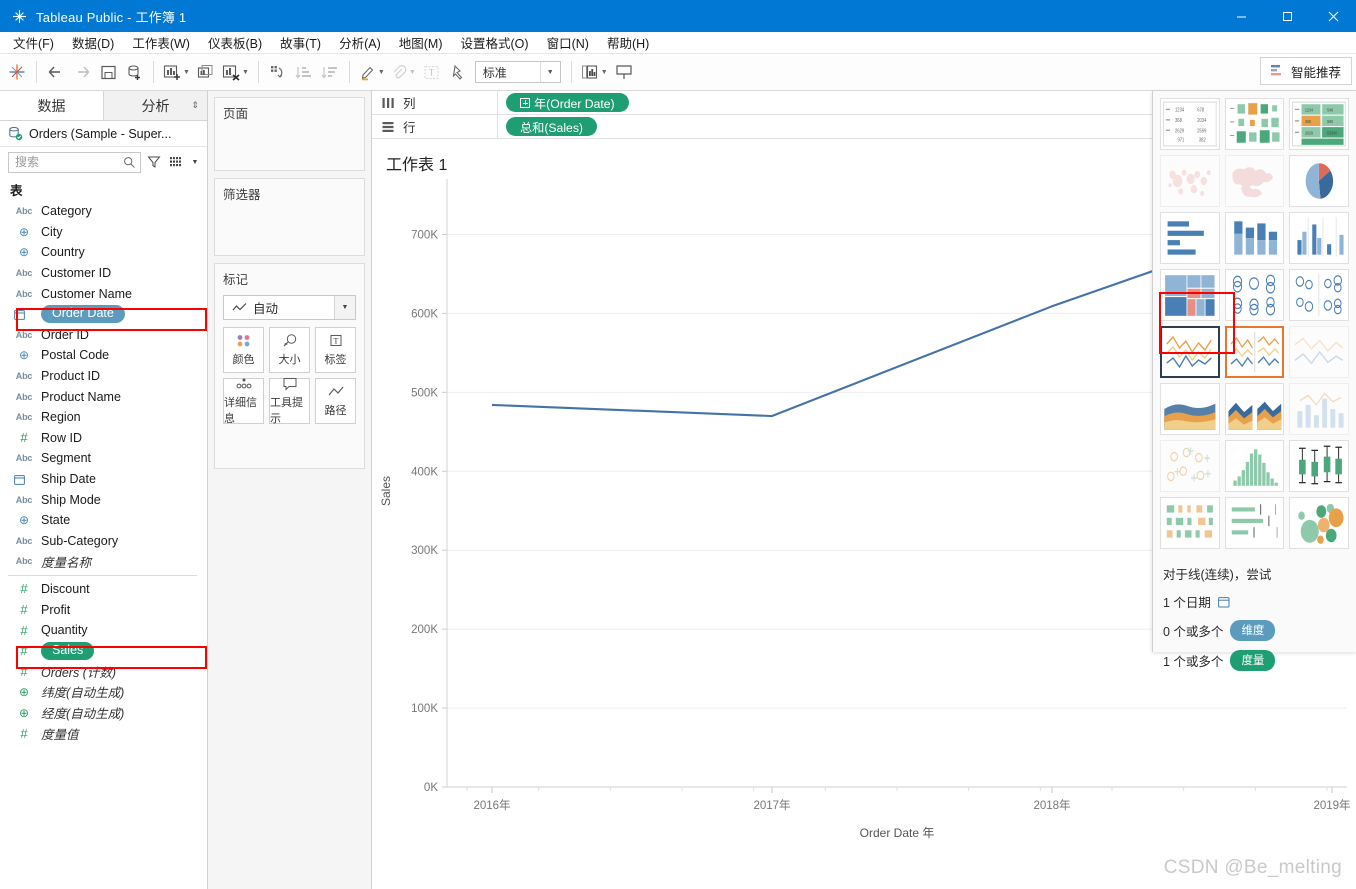  Describe the element at coordinates (458, 72) in the screenshot. I see `fix-axes-button` at that location.